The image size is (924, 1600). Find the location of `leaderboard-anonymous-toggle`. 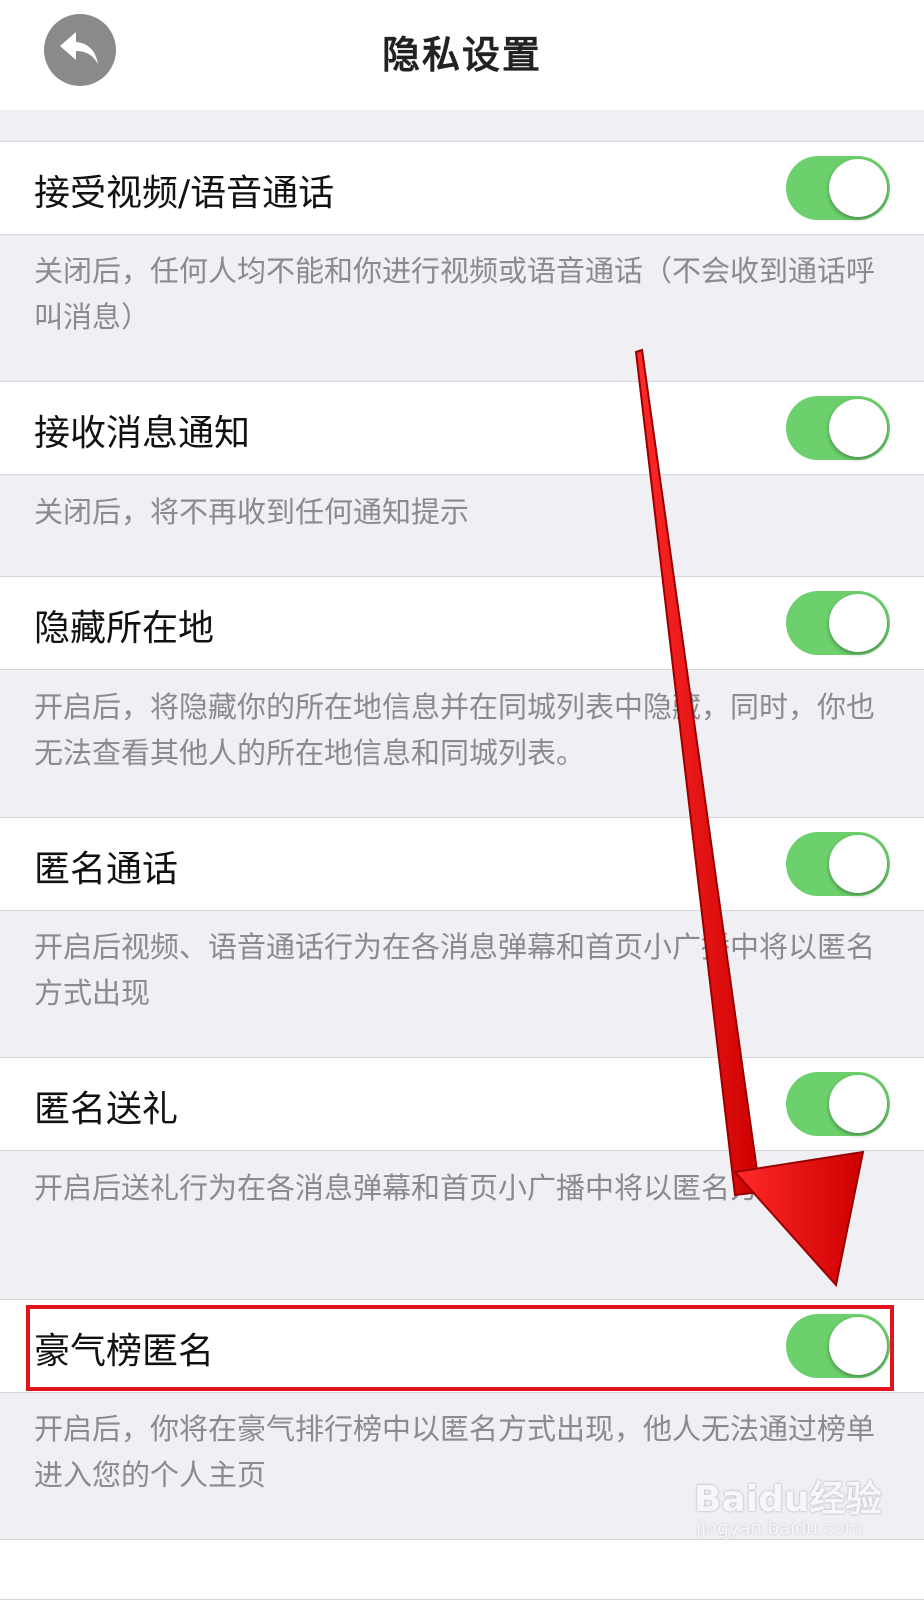

leaderboard-anonymous-toggle is located at coordinates (838, 1346).